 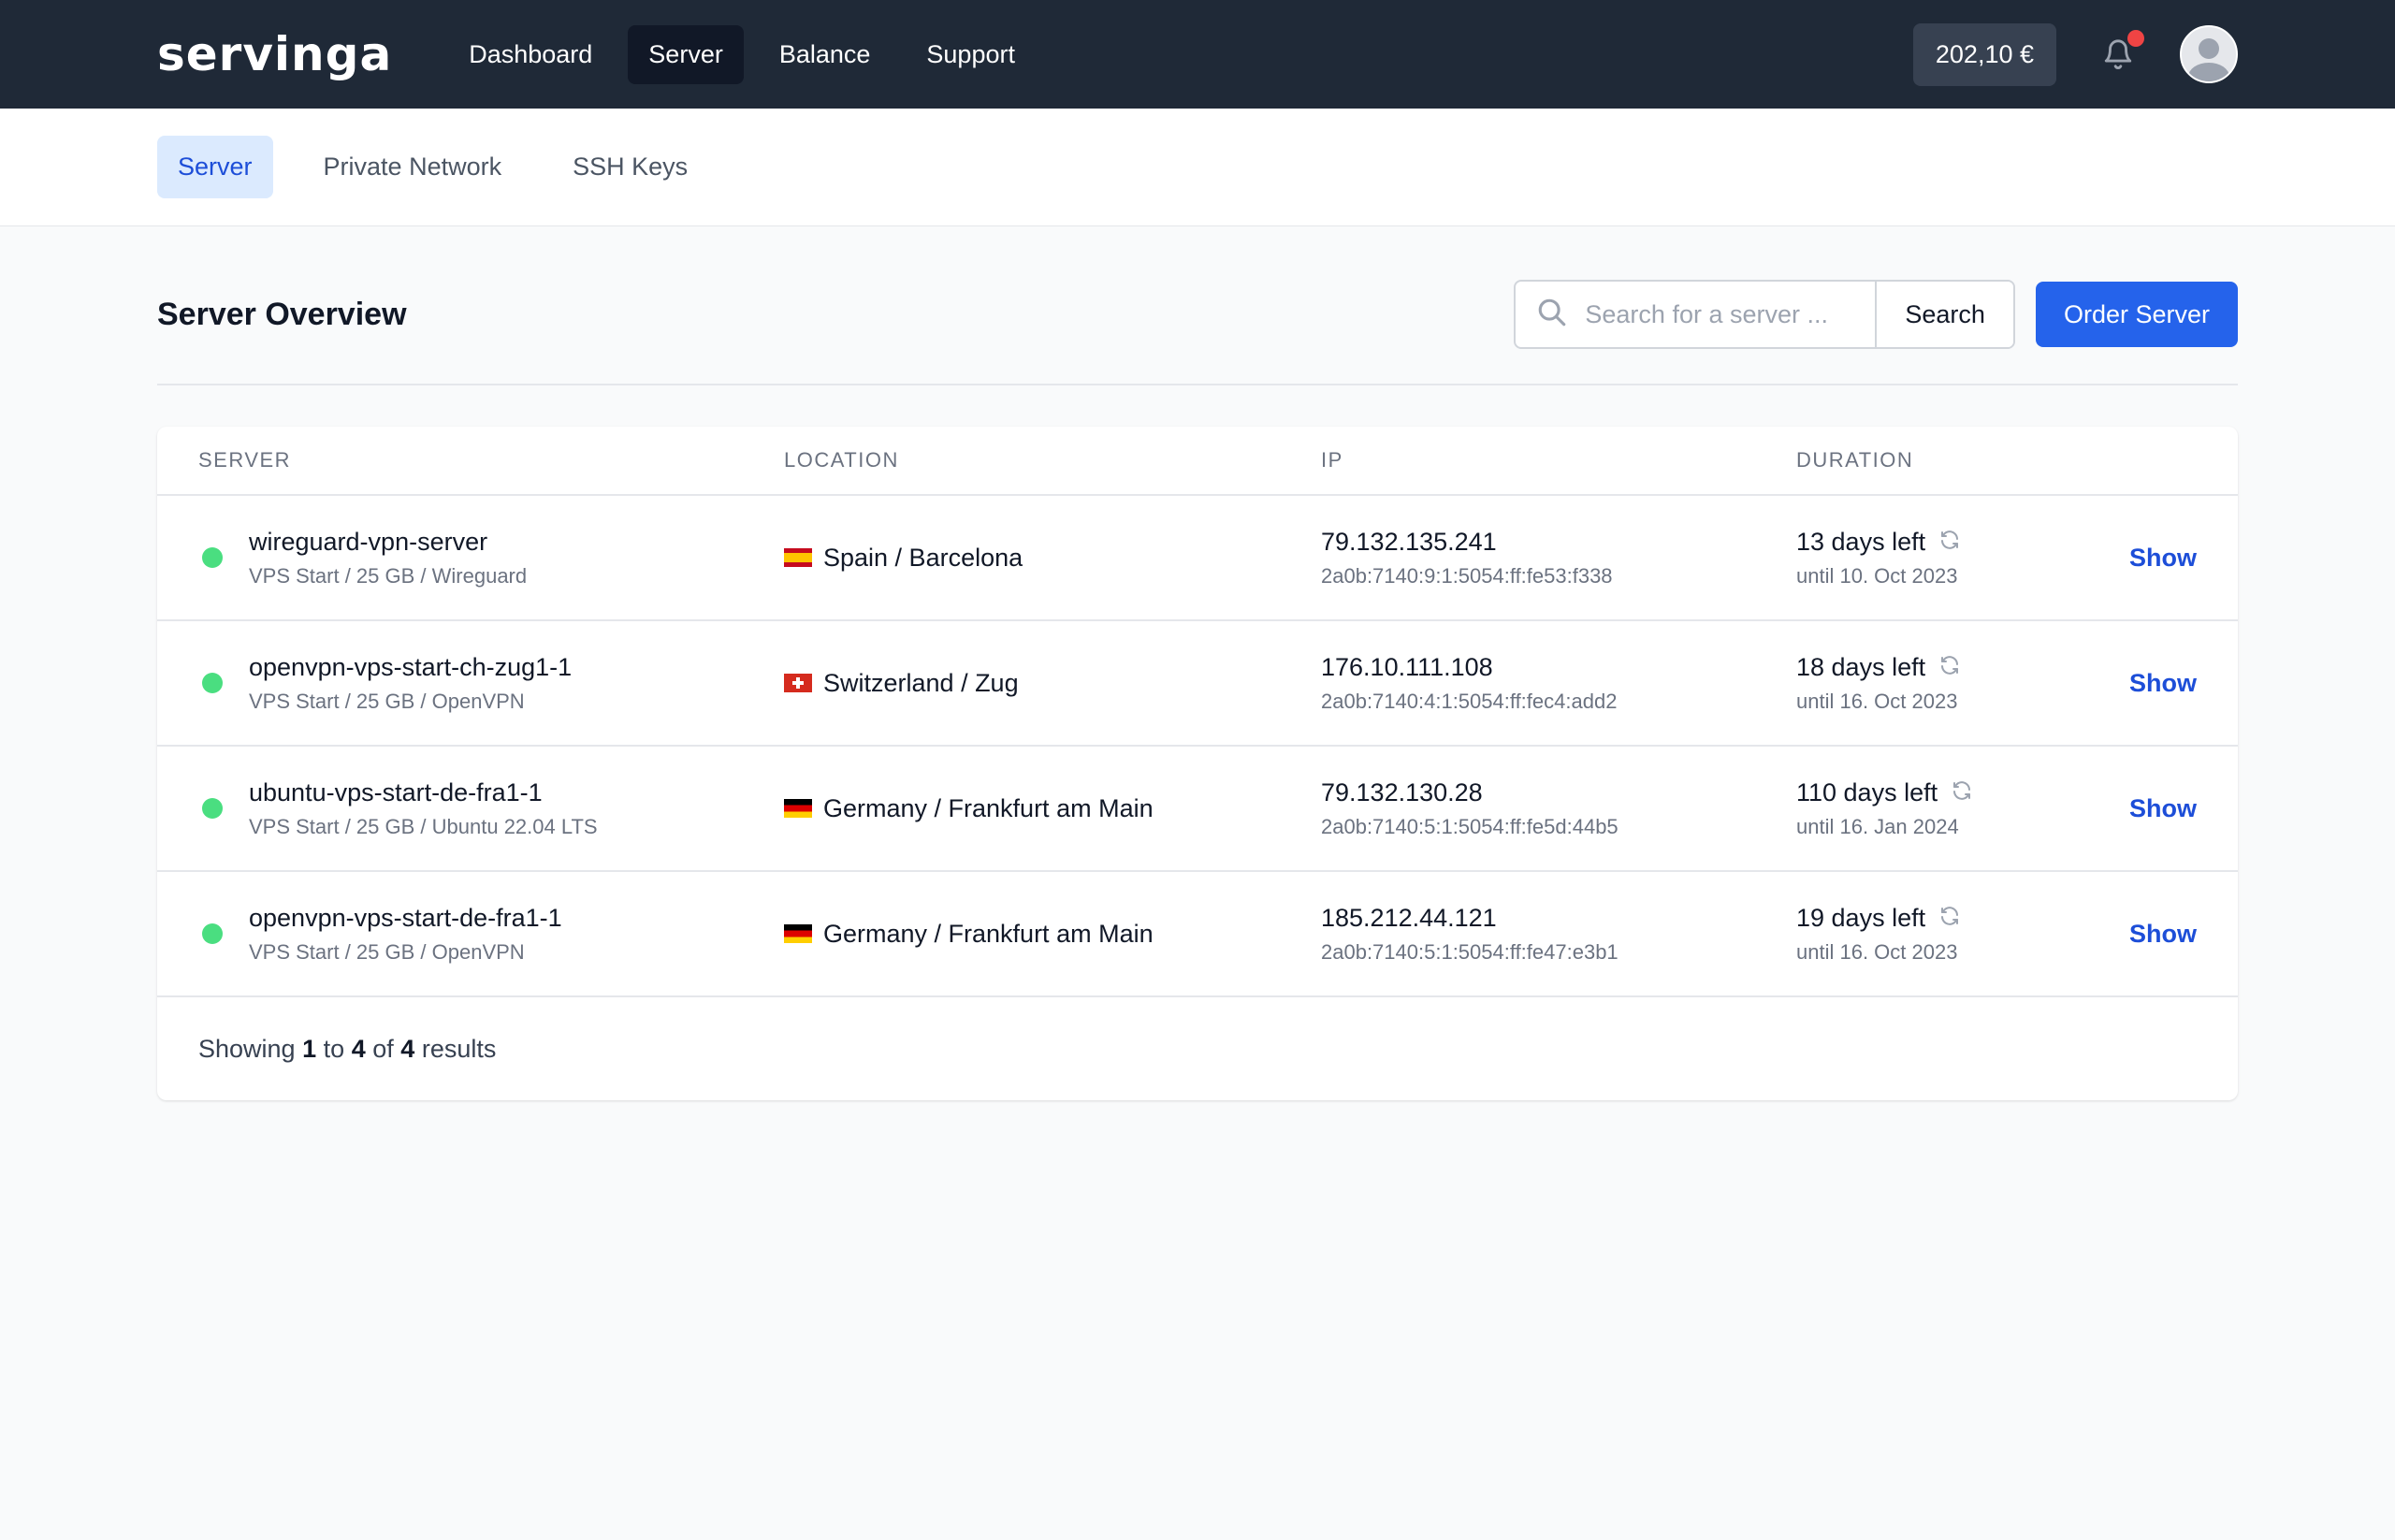 What do you see at coordinates (334, 1049) in the screenshot?
I see `results-to-word: to` at bounding box center [334, 1049].